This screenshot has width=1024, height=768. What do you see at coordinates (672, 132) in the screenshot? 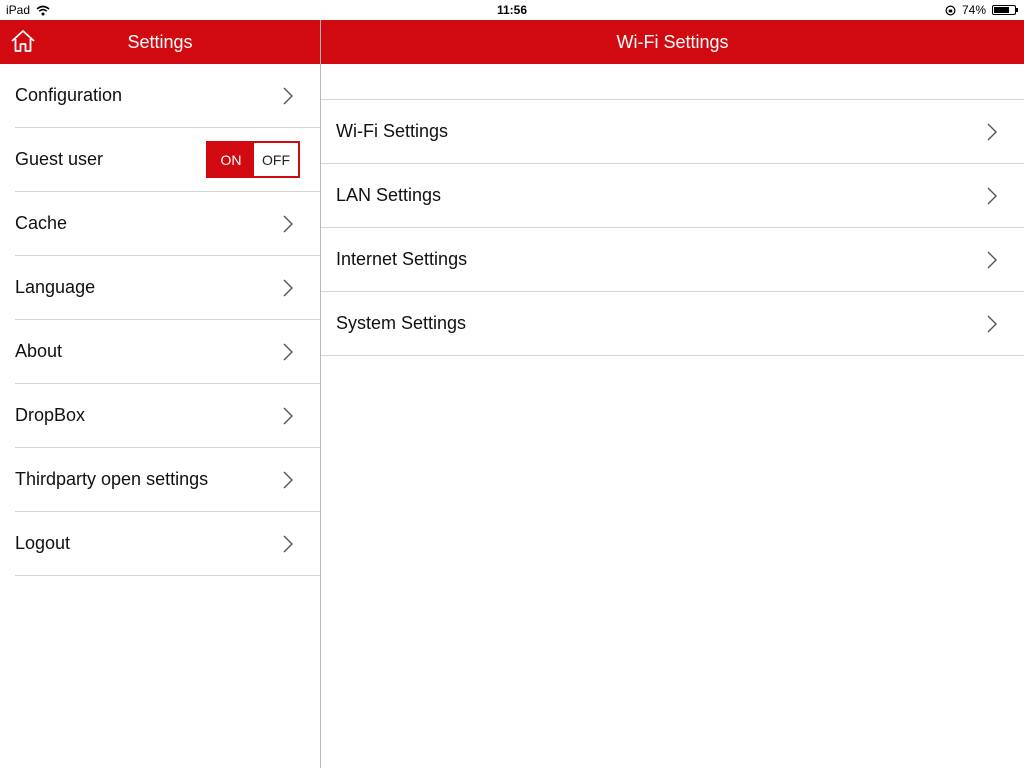
I see `menu-item-wifi-settings: Wi-Fi Settings` at bounding box center [672, 132].